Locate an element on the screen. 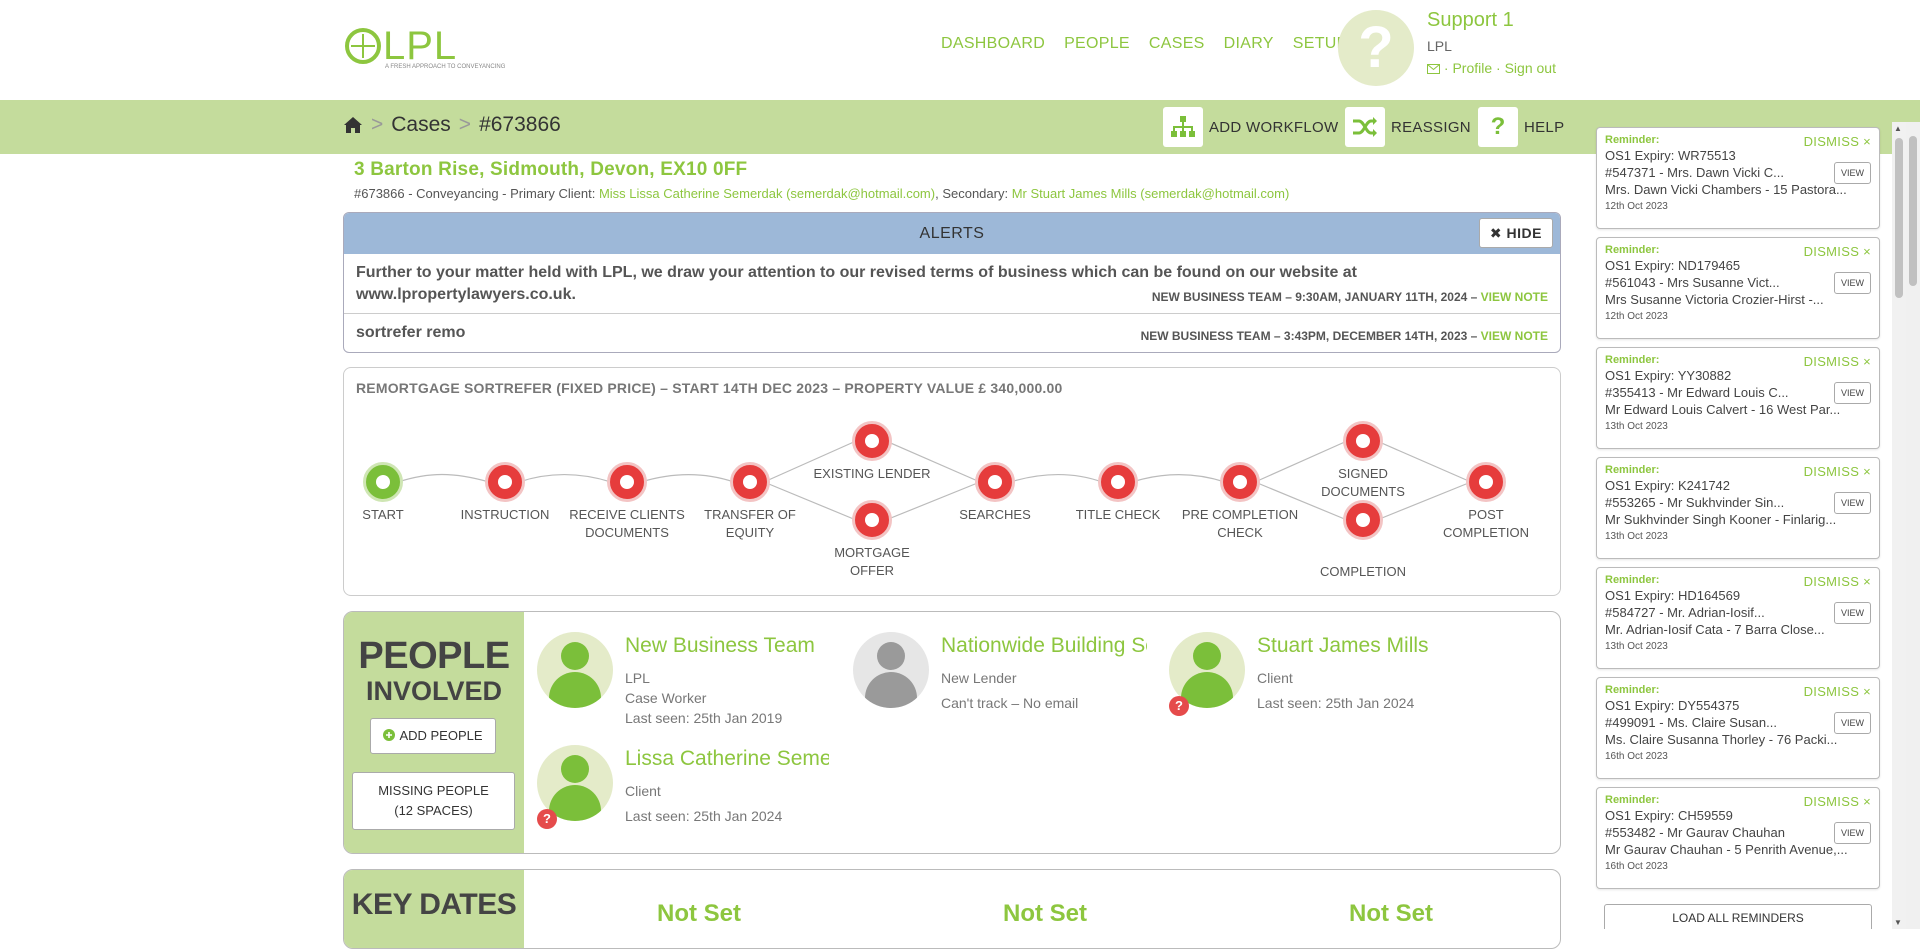 The image size is (1920, 949). workflow-node-receive-documents is located at coordinates (627, 482).